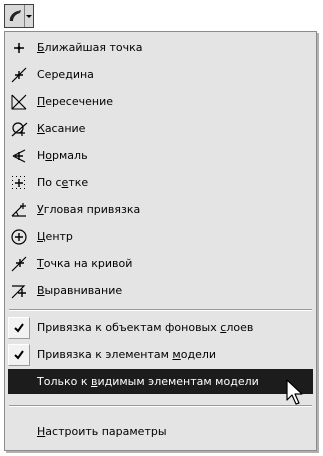  What do you see at coordinates (19, 129) in the screenshot?
I see `tangent-icon` at bounding box center [19, 129].